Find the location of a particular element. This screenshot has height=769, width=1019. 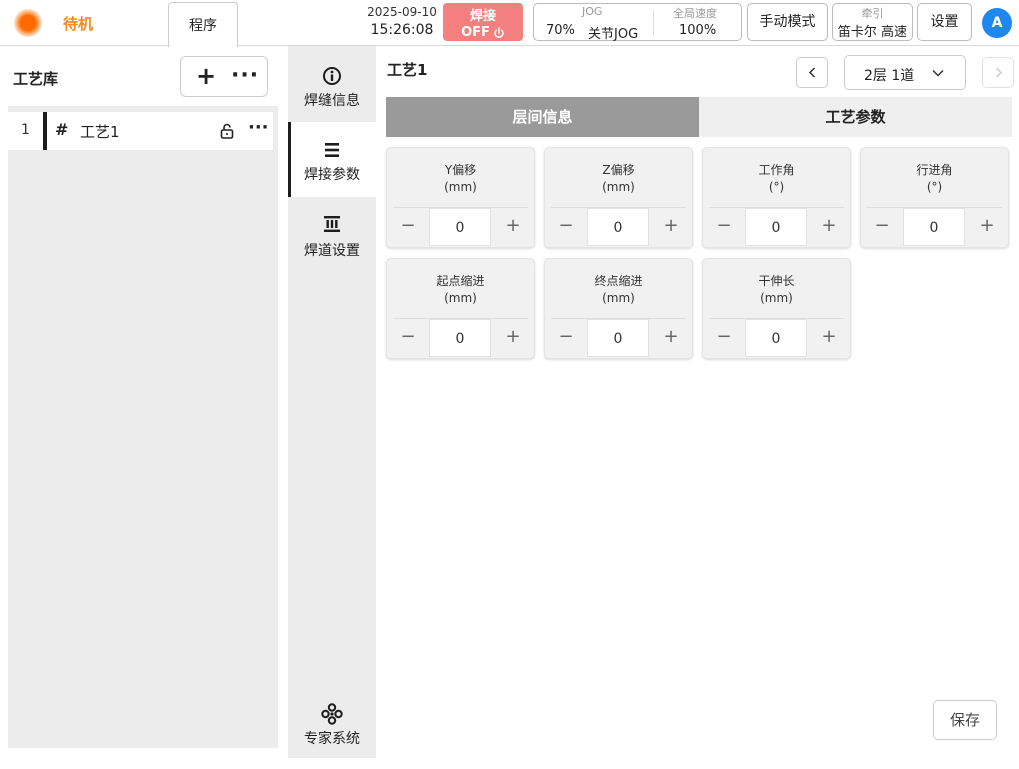

chevron-right-icon is located at coordinates (999, 72).